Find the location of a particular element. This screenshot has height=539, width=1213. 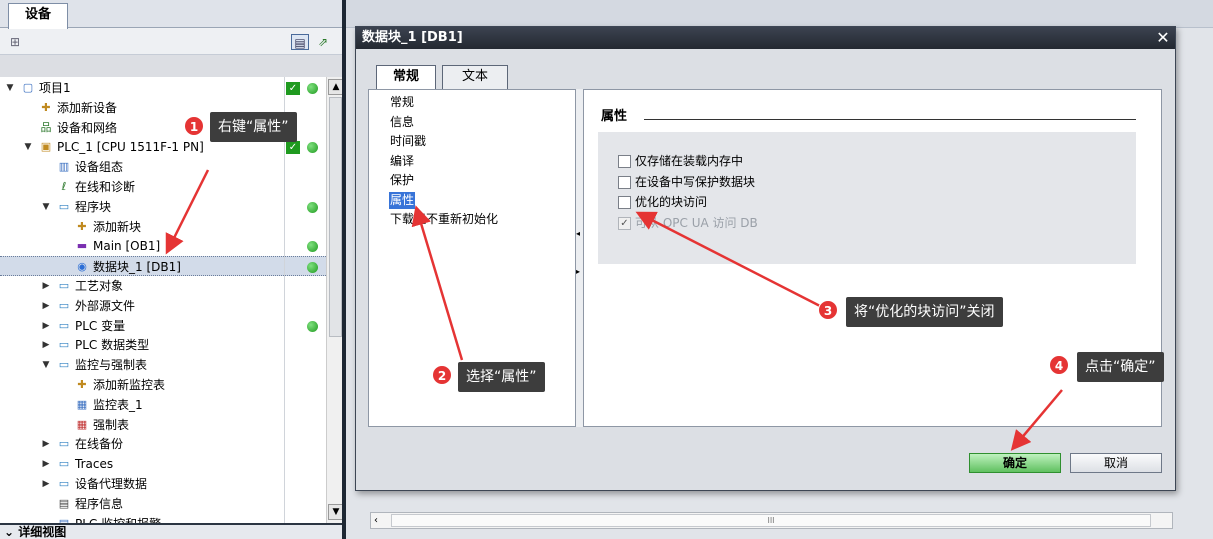

tree-item-label: 外部源文件 is located at coordinates (105, 305).